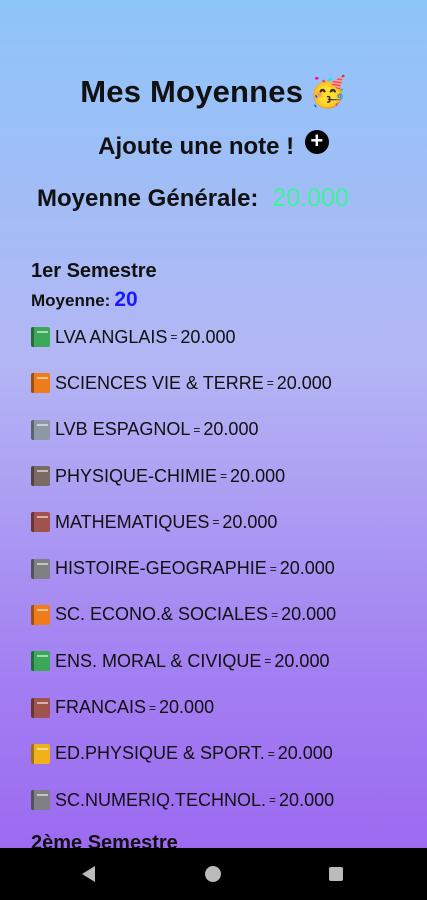  I want to click on subject-row: MATHEMATIQUES = 20.000, so click(183, 522).